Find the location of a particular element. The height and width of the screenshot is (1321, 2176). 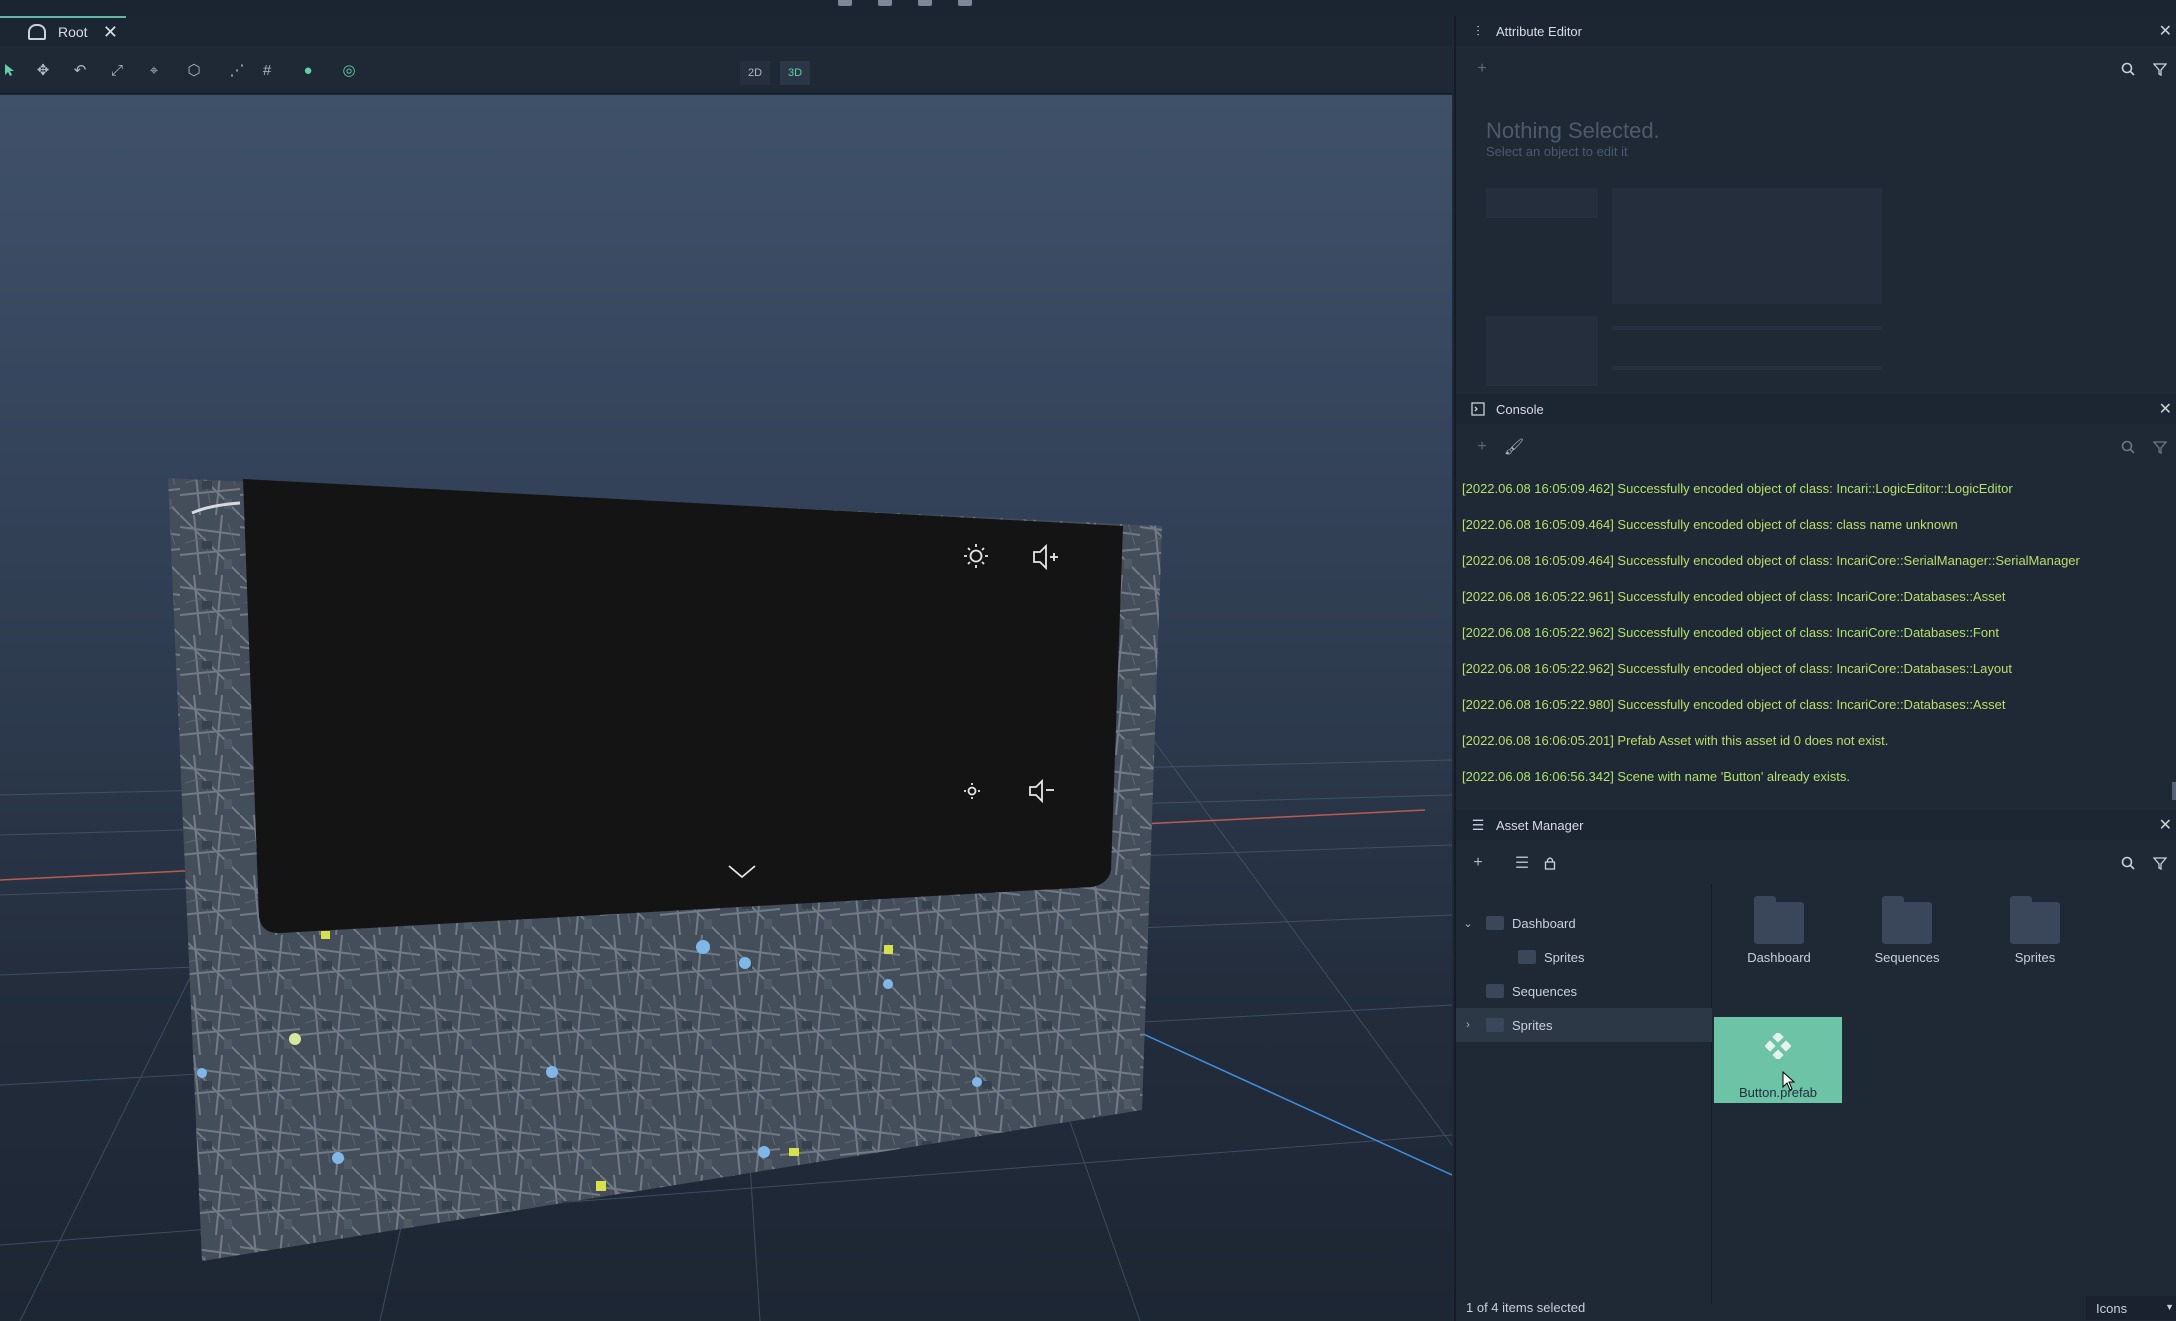

tree-item-sprites: Sprites is located at coordinates (1584, 957).